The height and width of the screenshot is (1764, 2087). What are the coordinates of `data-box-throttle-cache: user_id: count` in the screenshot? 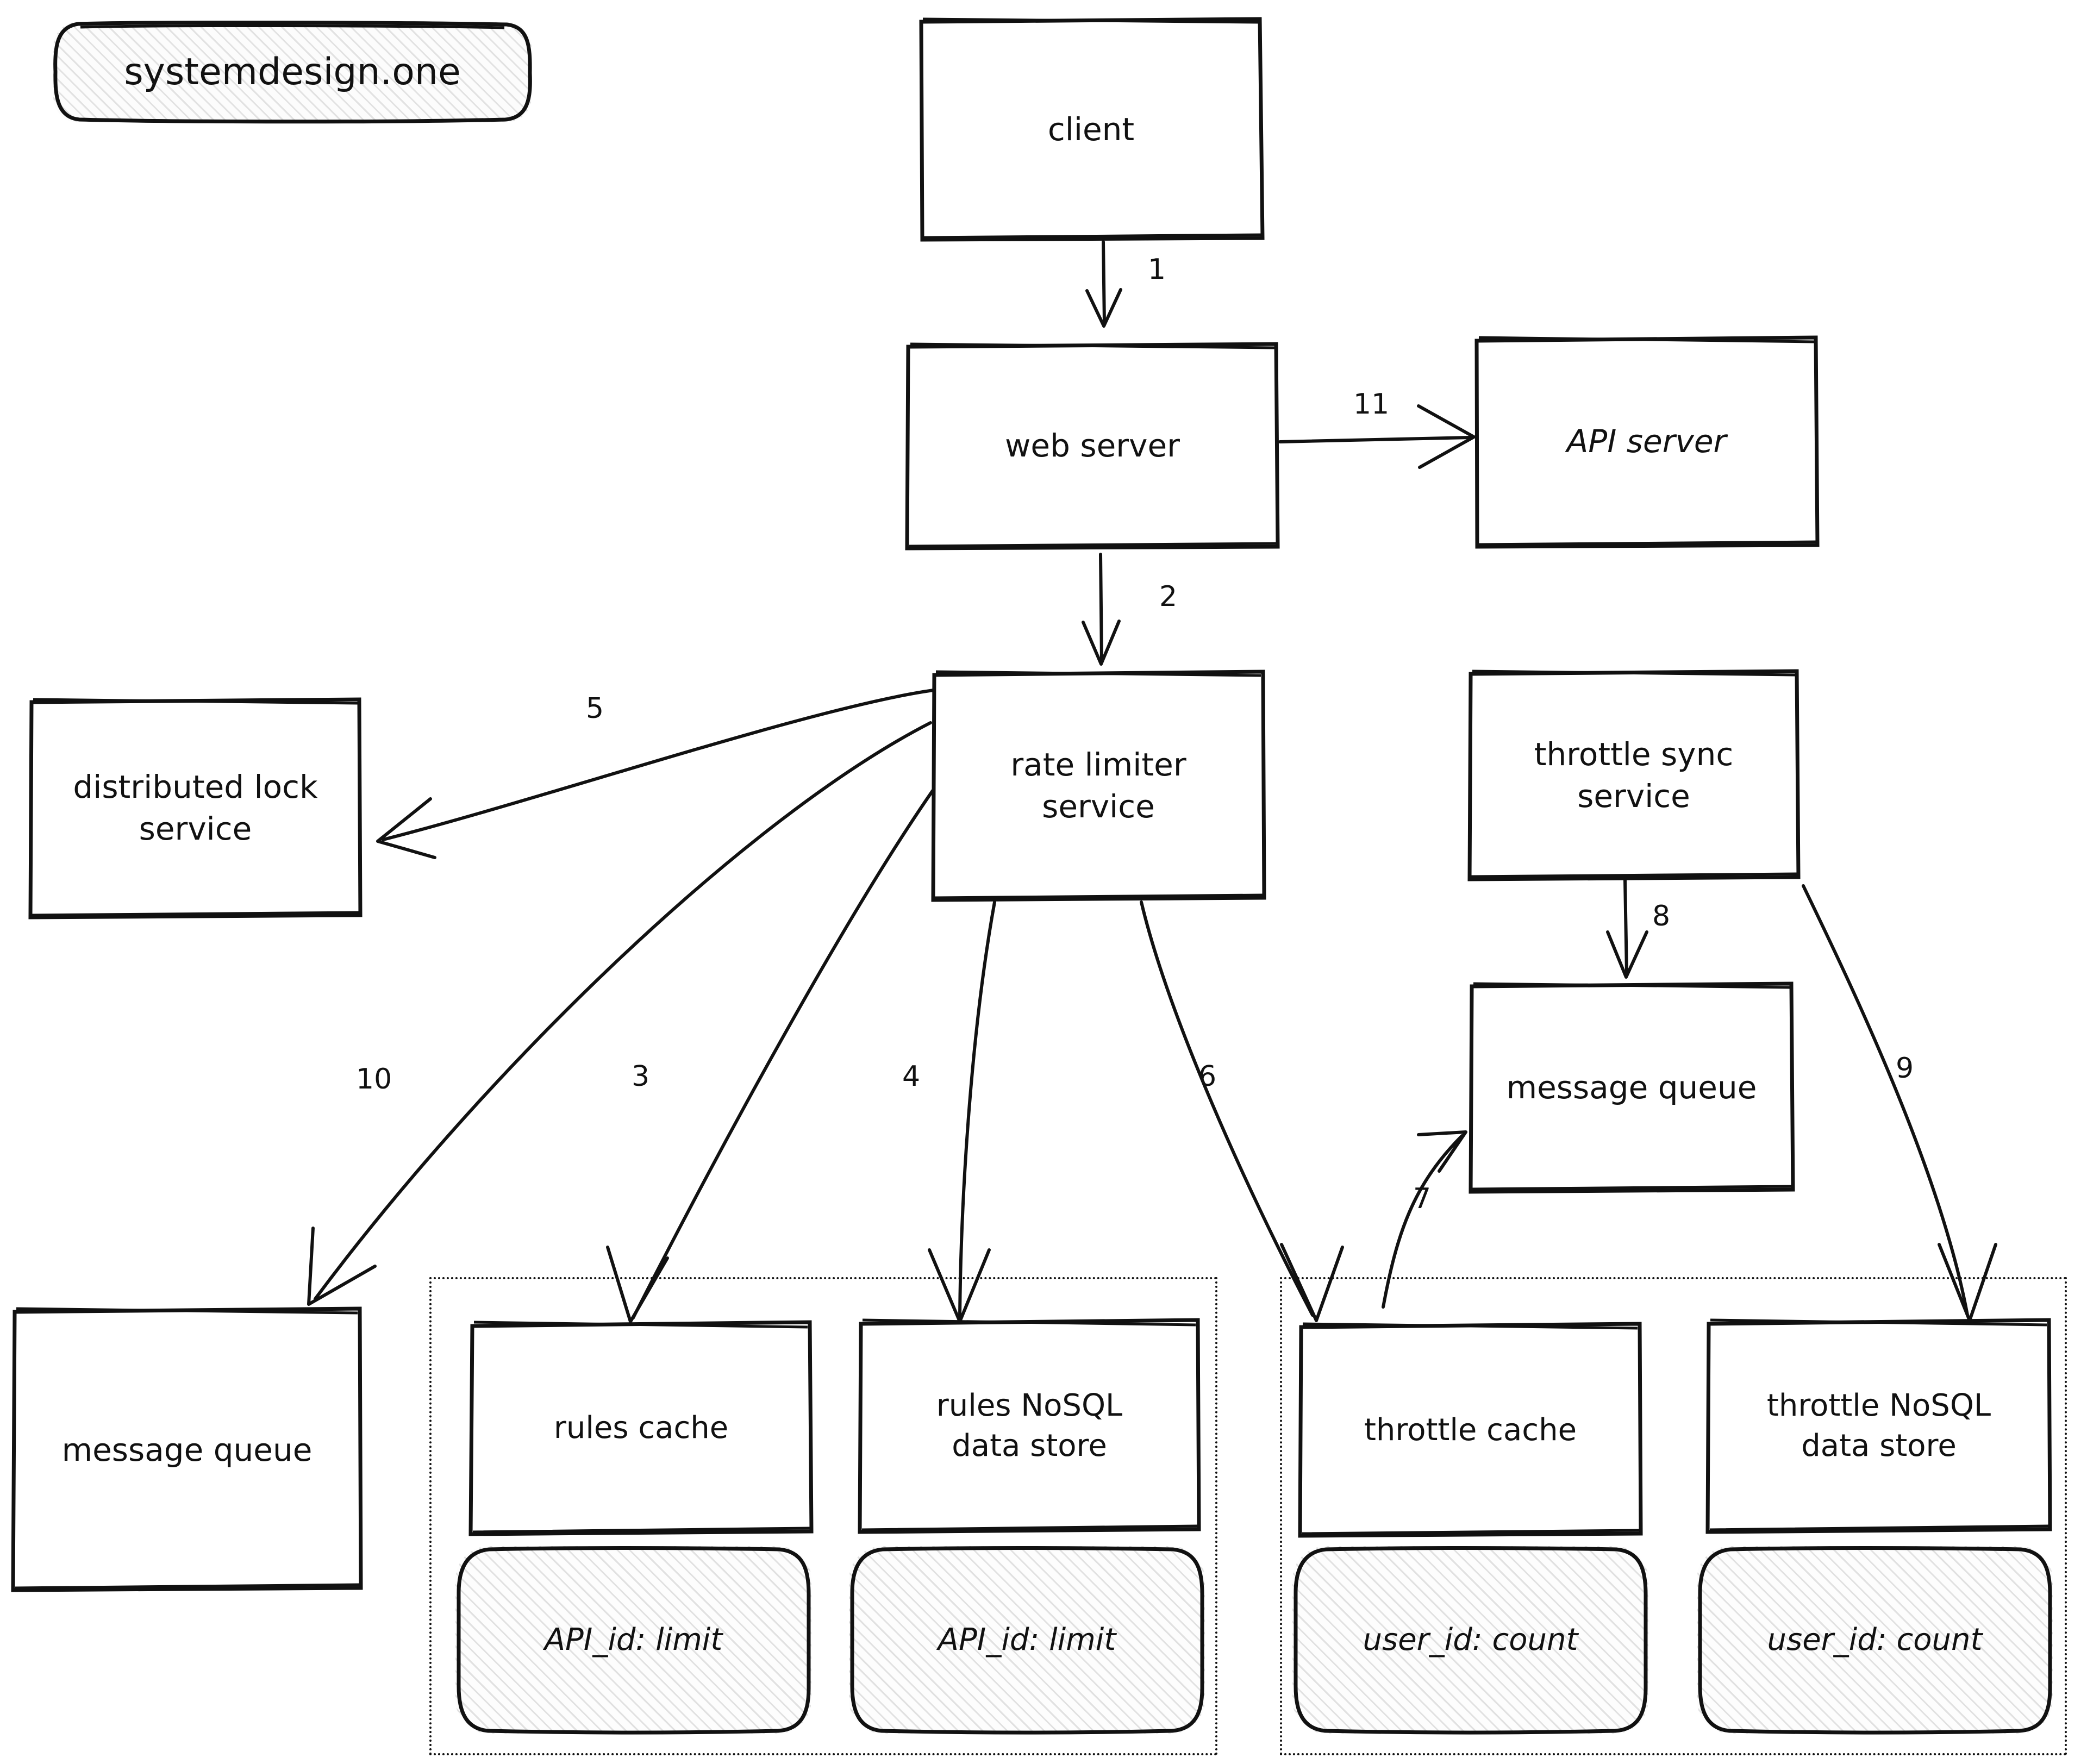 It's located at (1470, 1640).